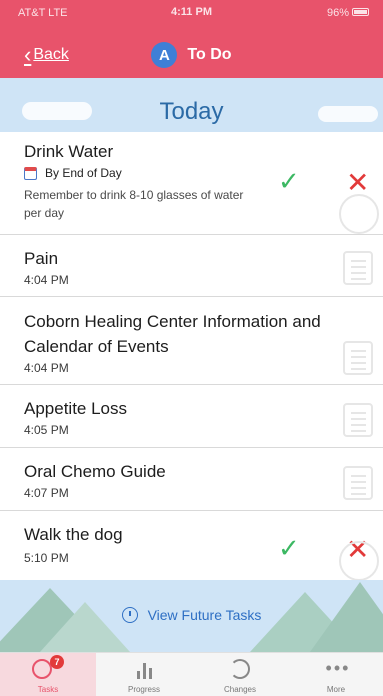 The width and height of the screenshot is (383, 696). I want to click on task-row: Walk the dog 5:10 PM ✓ ✕, so click(191, 546).